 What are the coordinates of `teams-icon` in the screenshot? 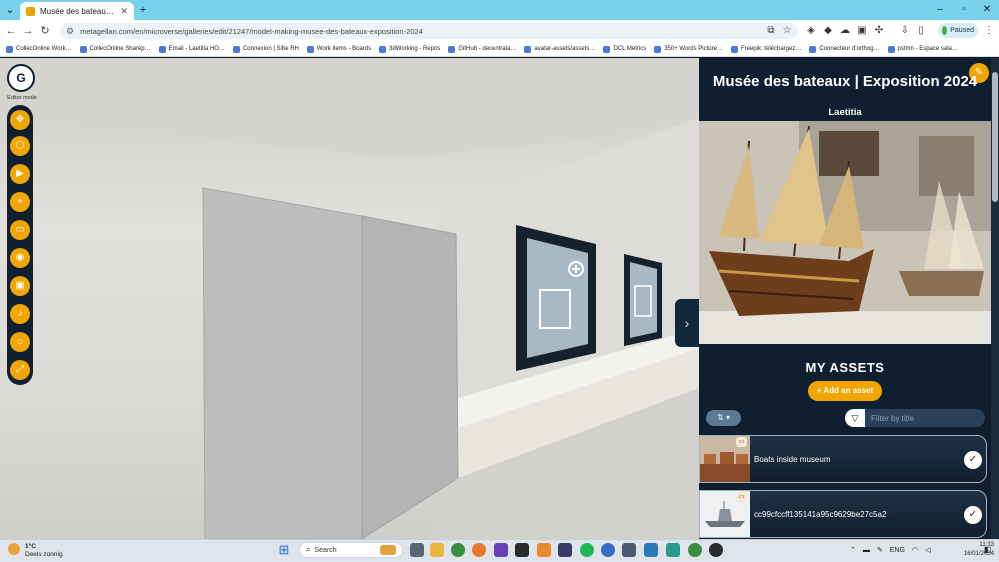 It's located at (673, 550).